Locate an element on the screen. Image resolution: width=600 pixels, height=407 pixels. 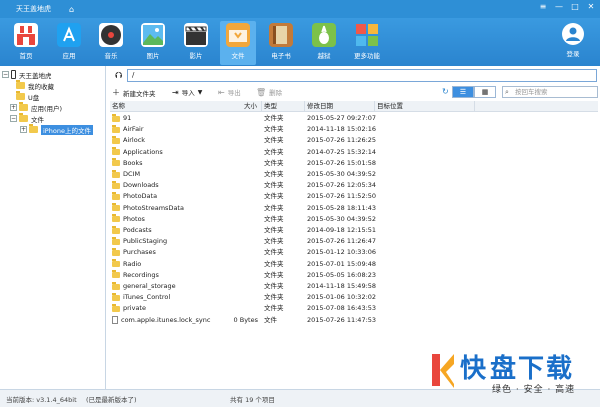
window-title: 天王盖地虎 is located at coordinates (33, 9).